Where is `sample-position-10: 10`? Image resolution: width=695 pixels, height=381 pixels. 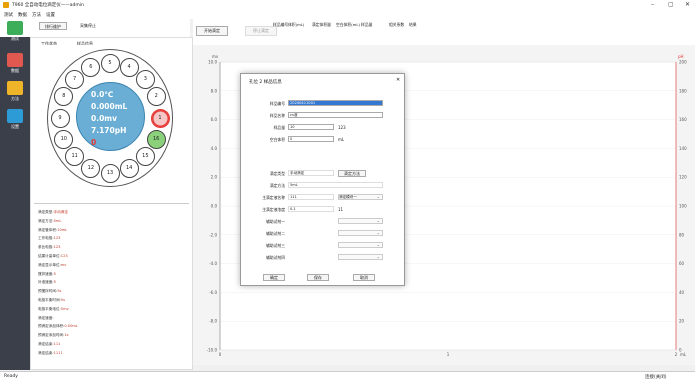
sample-position-10: 10 is located at coordinates (64, 139).